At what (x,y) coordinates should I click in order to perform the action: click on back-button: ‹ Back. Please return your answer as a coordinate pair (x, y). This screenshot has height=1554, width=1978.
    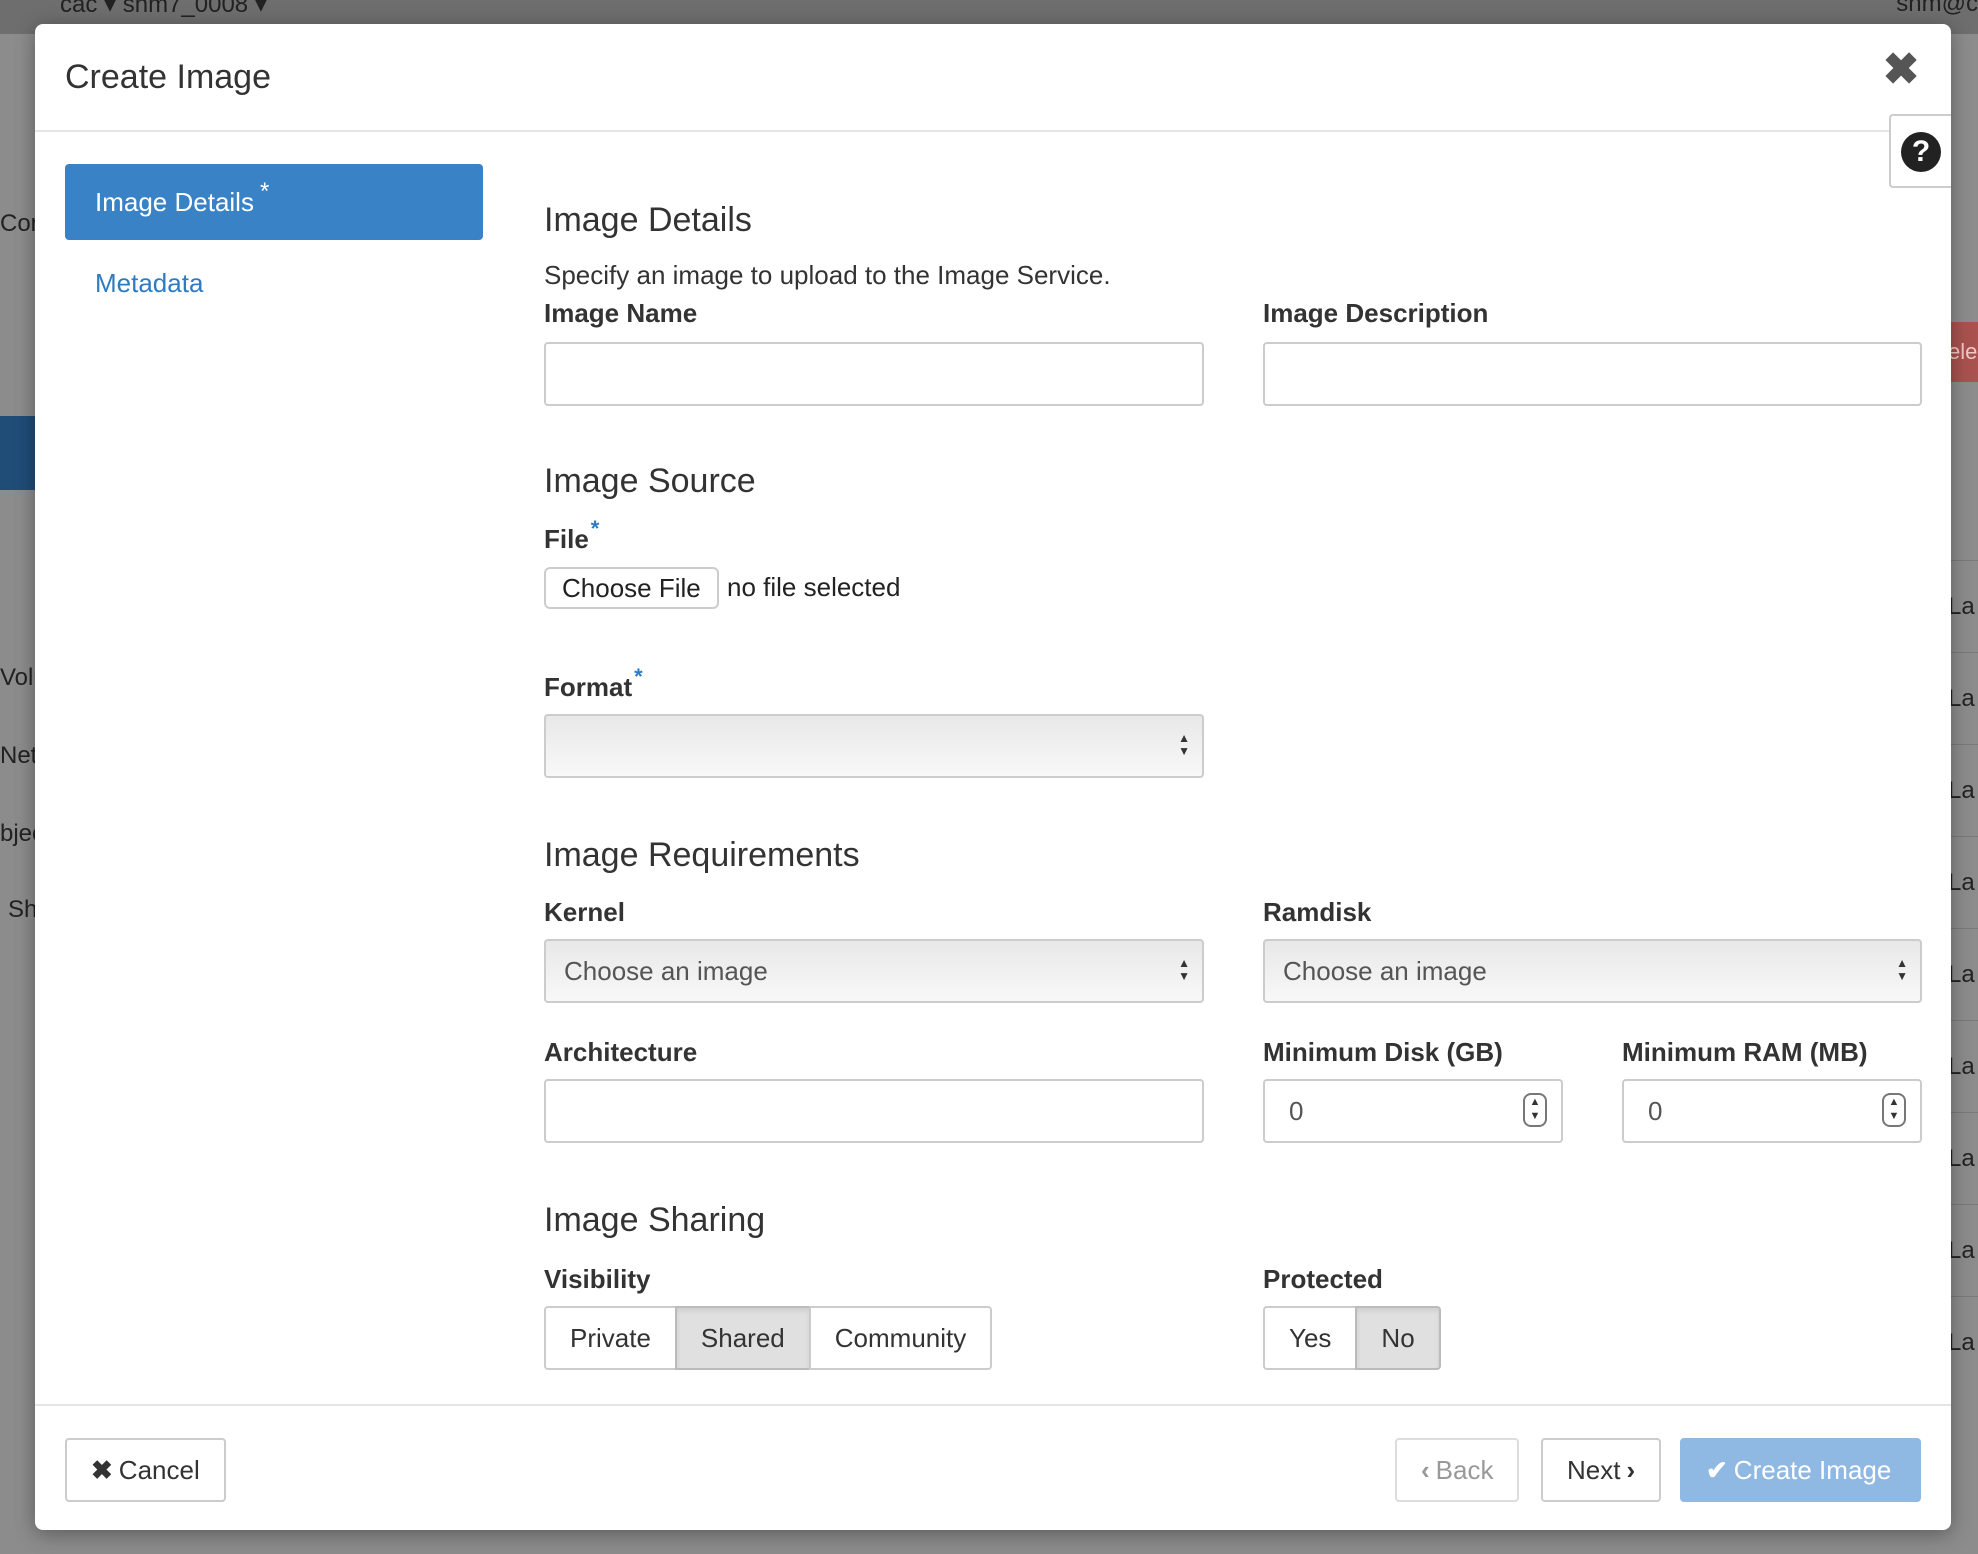
    Looking at the image, I should click on (1457, 1470).